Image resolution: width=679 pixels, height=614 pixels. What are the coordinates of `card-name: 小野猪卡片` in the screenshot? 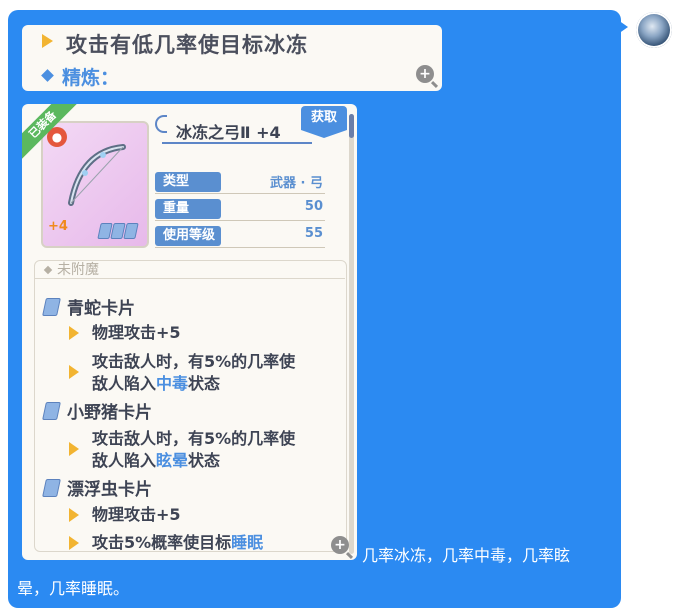 It's located at (109, 413).